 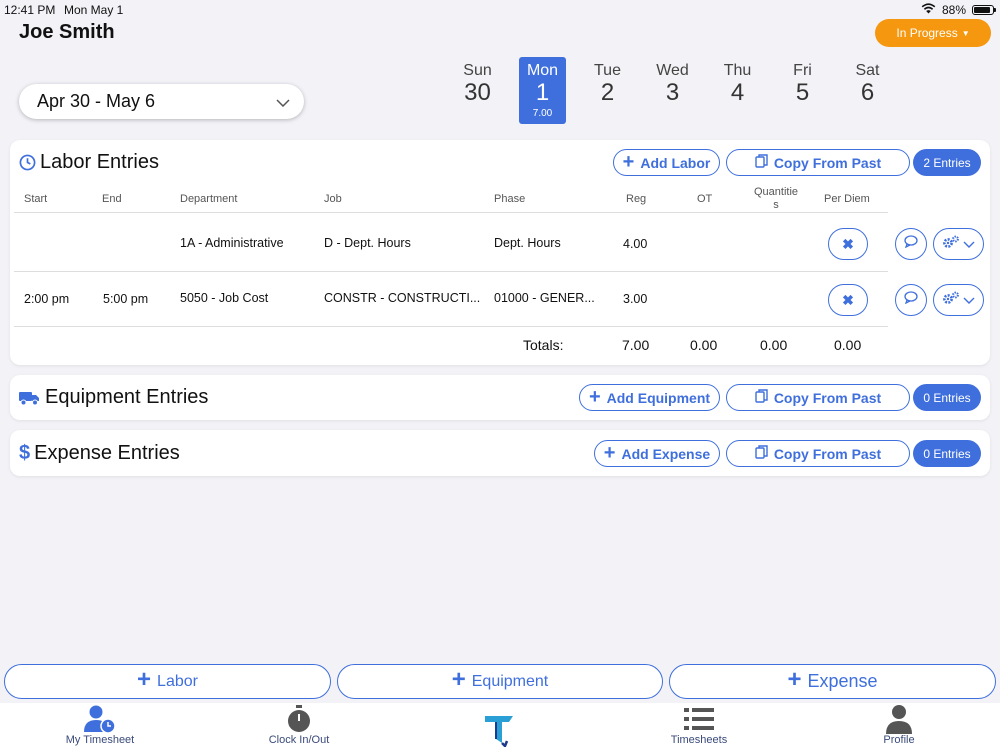 What do you see at coordinates (649, 397) in the screenshot?
I see `add-equipment-button: + Add Equipment` at bounding box center [649, 397].